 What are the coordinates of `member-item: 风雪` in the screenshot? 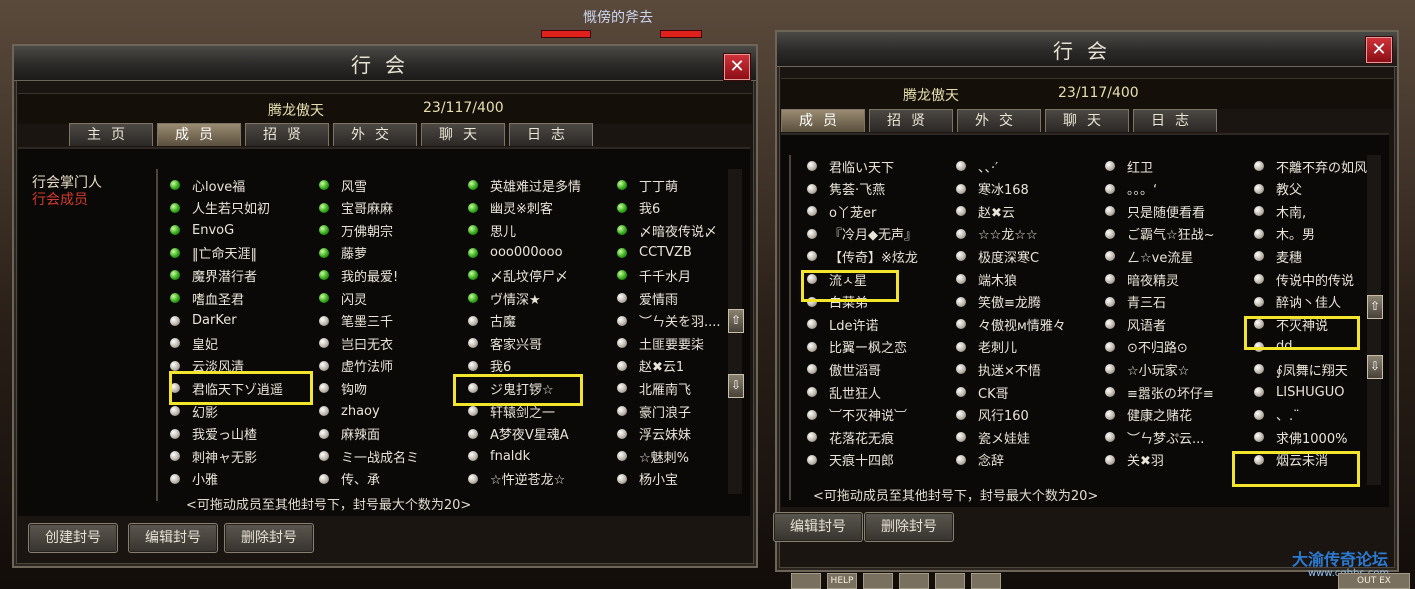 It's located at (343, 185).